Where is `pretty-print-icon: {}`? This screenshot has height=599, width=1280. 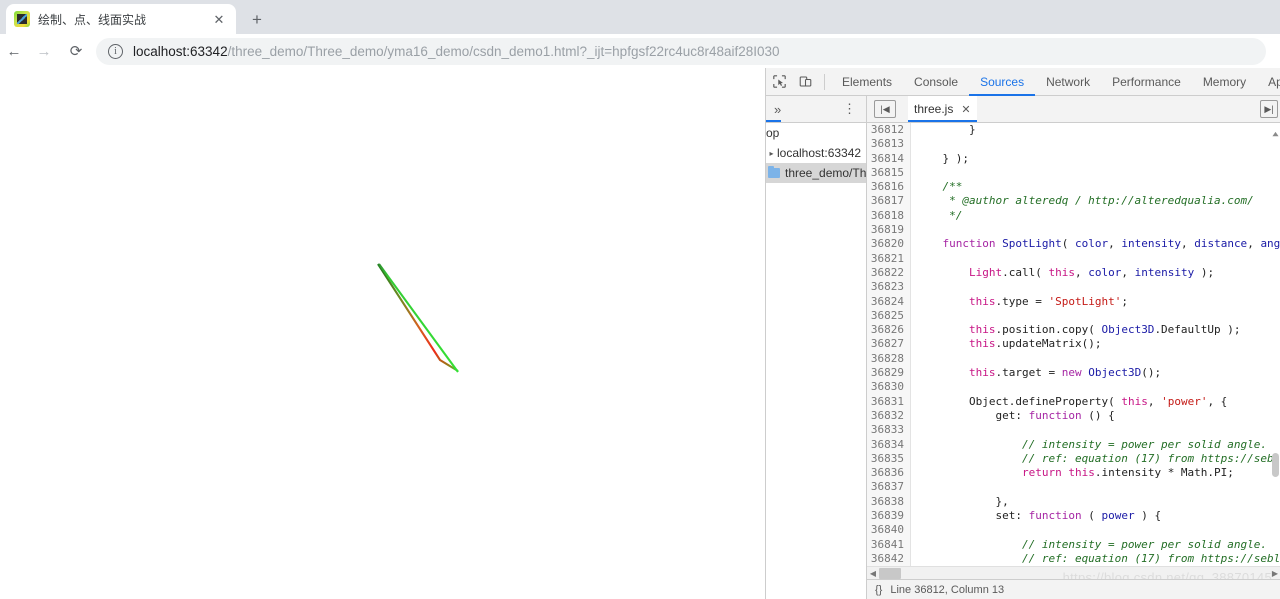
pretty-print-icon: {} is located at coordinates (878, 590).